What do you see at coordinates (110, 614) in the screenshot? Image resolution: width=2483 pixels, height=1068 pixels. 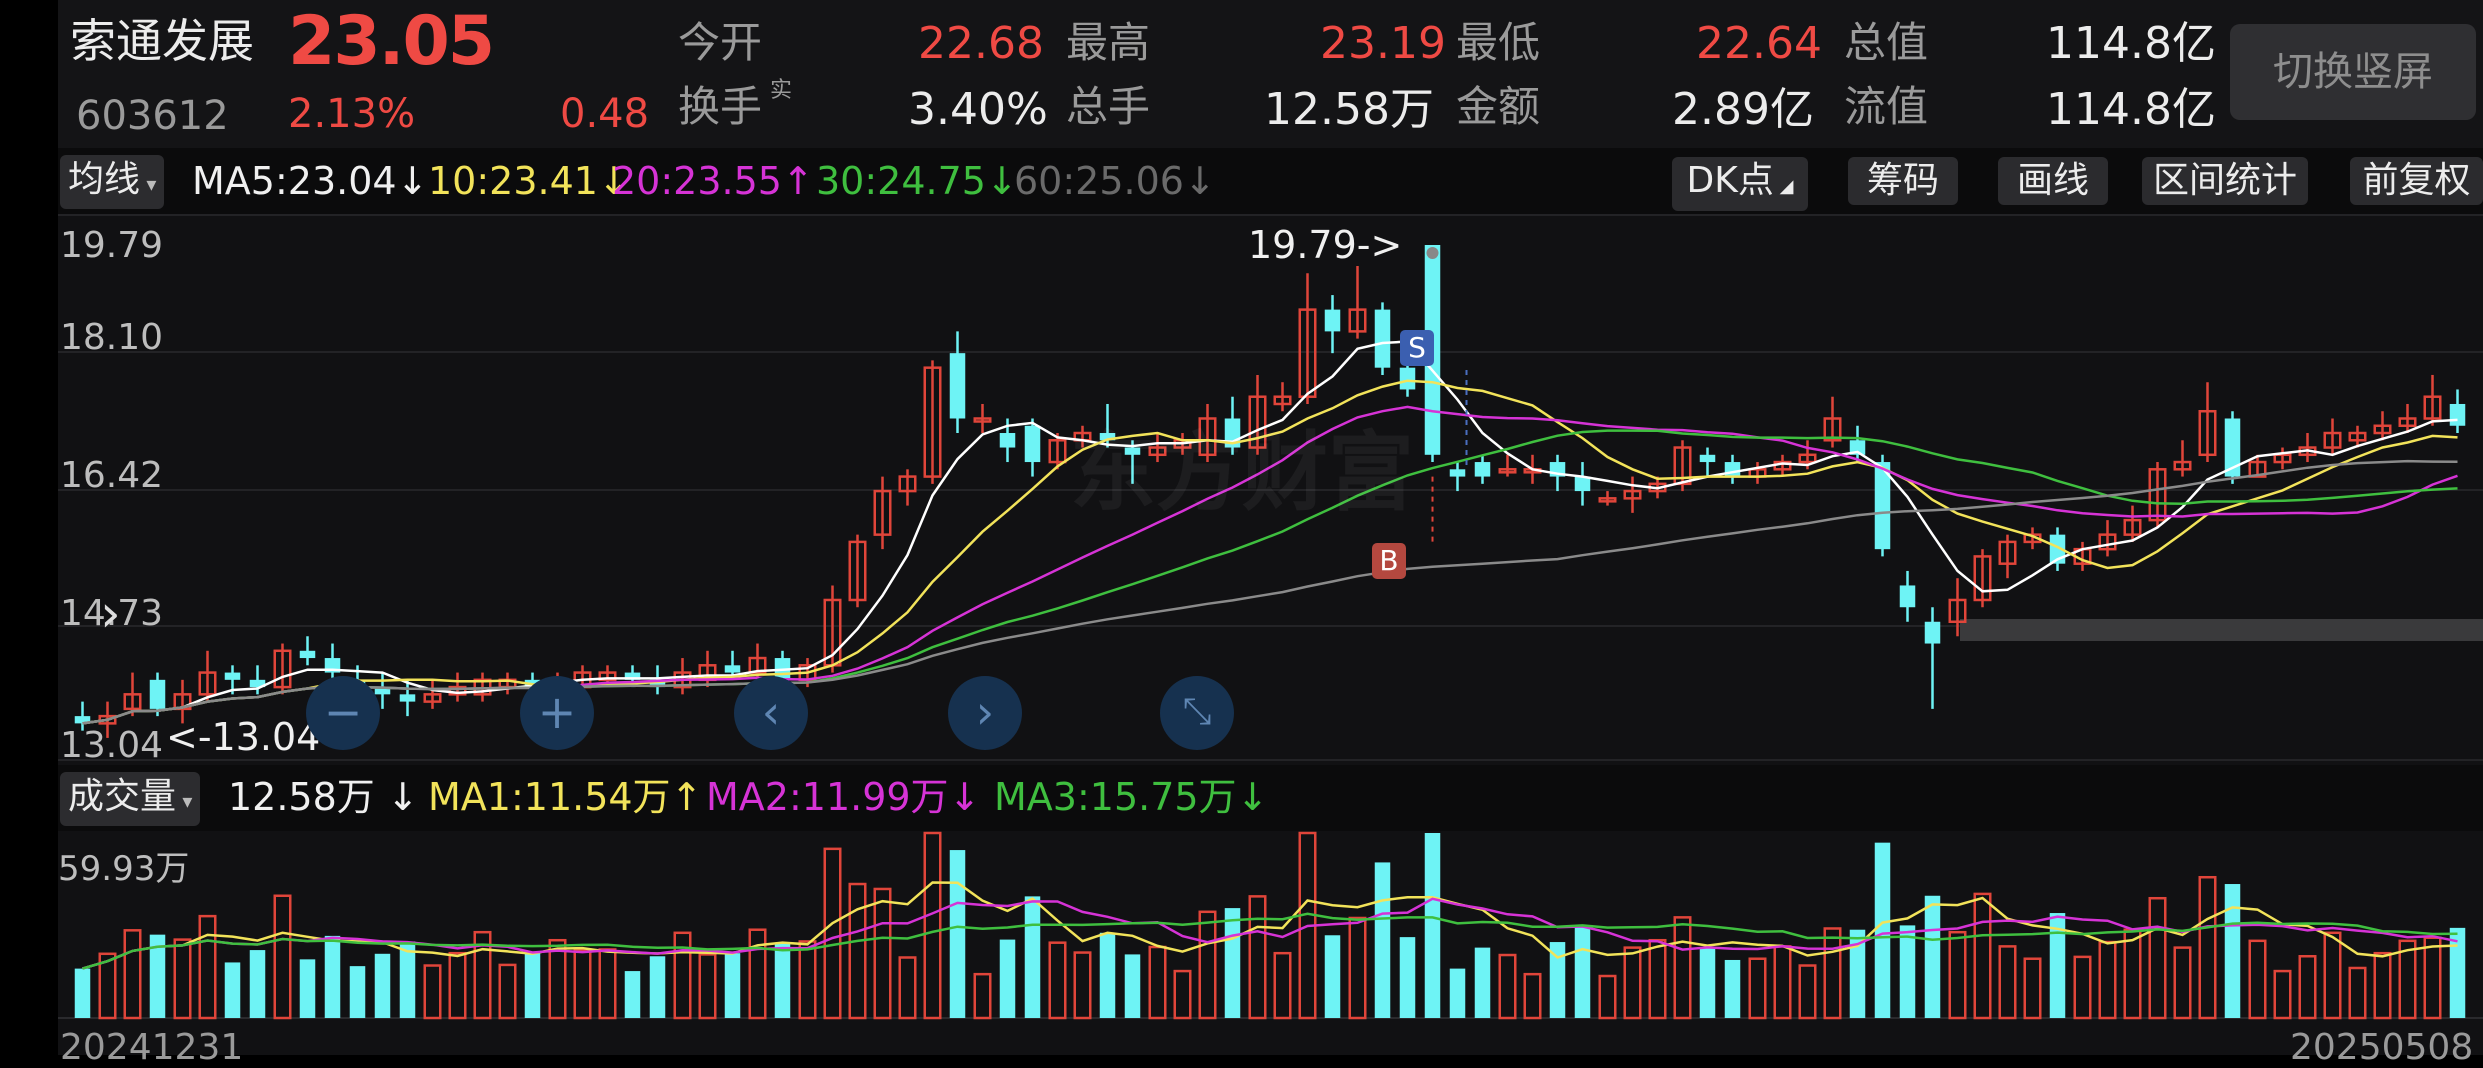 I see `expand-left-icon: ›` at bounding box center [110, 614].